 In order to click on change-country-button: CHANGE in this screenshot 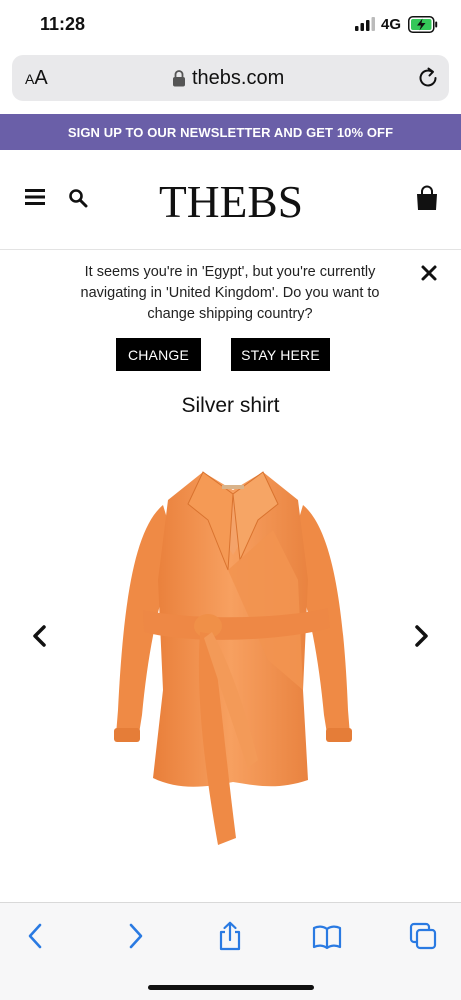, I will do `click(158, 354)`.